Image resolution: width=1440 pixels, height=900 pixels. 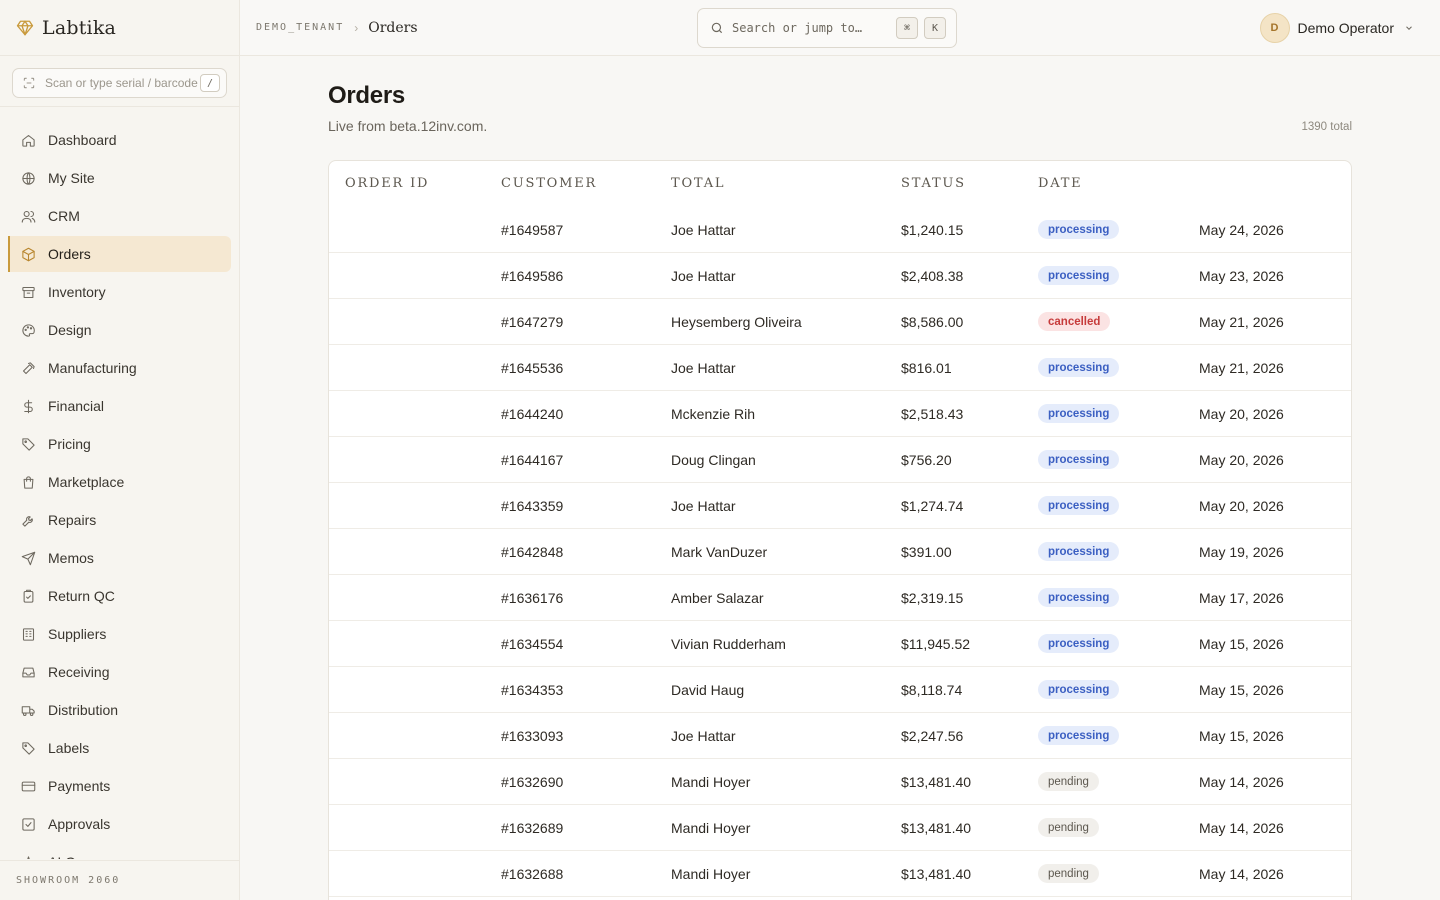 What do you see at coordinates (1241, 460) in the screenshot?
I see `order-date: May 20, 2026` at bounding box center [1241, 460].